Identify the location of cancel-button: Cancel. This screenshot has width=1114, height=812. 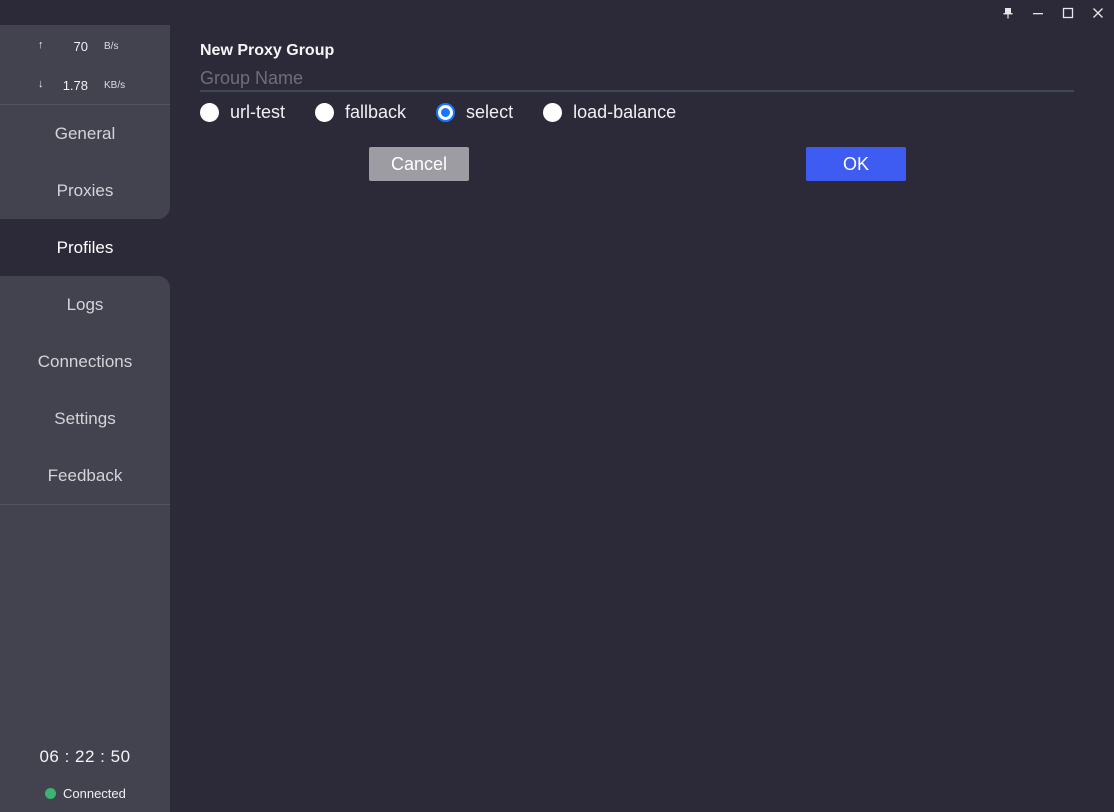
(419, 164).